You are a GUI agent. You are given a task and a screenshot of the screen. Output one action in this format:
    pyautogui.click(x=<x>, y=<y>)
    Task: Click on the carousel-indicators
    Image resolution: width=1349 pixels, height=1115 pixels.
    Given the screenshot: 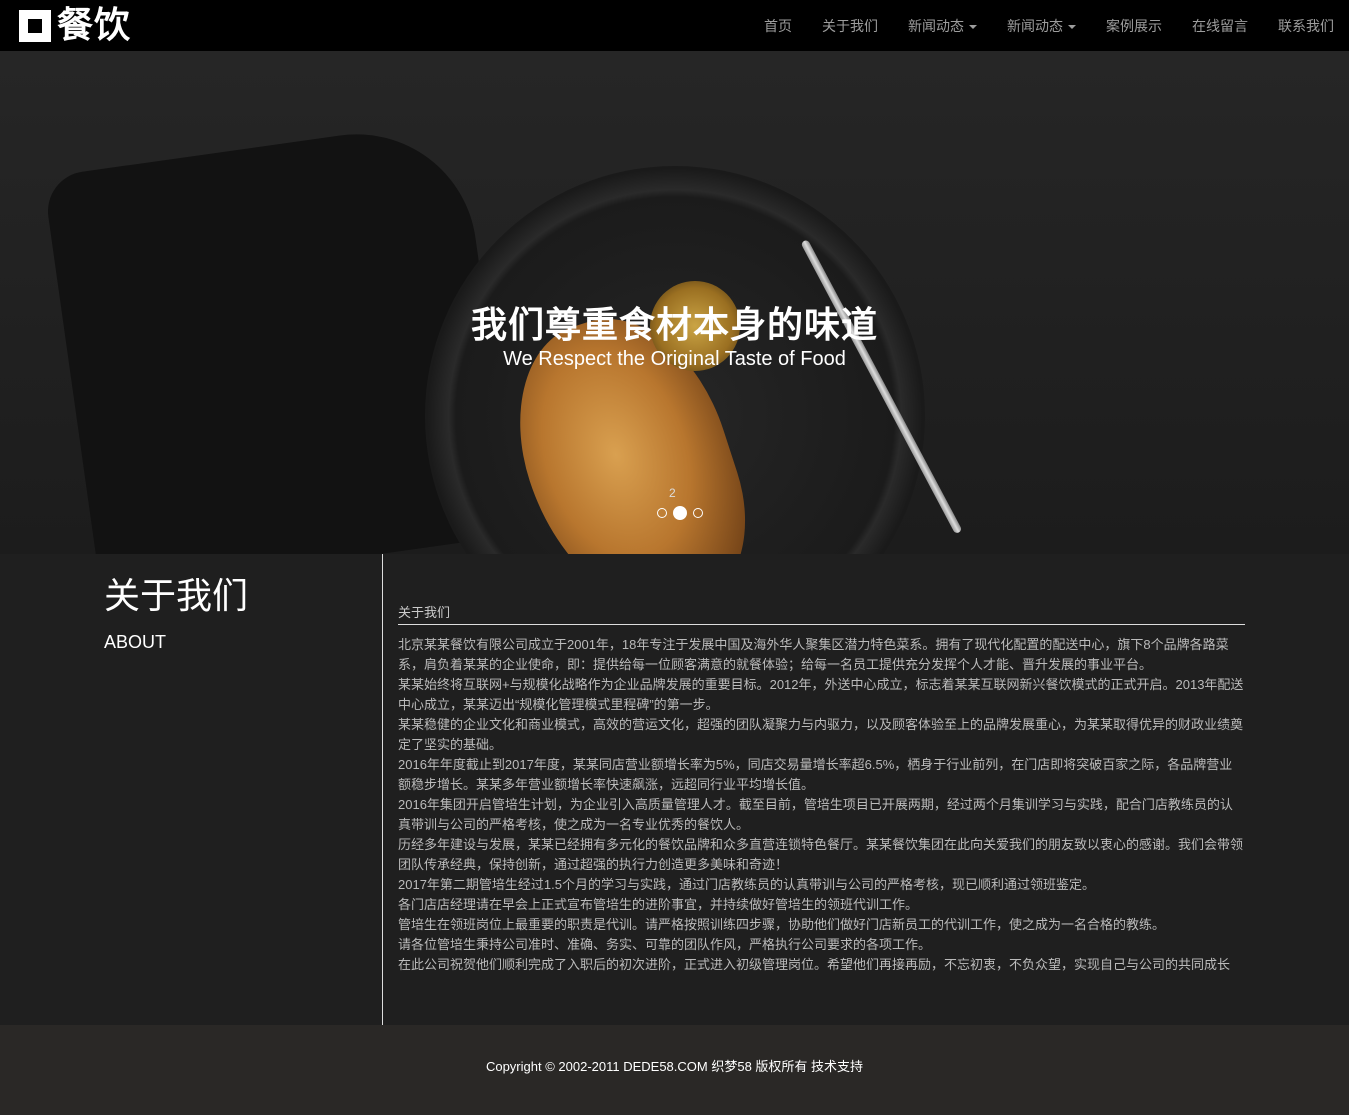 What is the action you would take?
    pyautogui.click(x=680, y=513)
    